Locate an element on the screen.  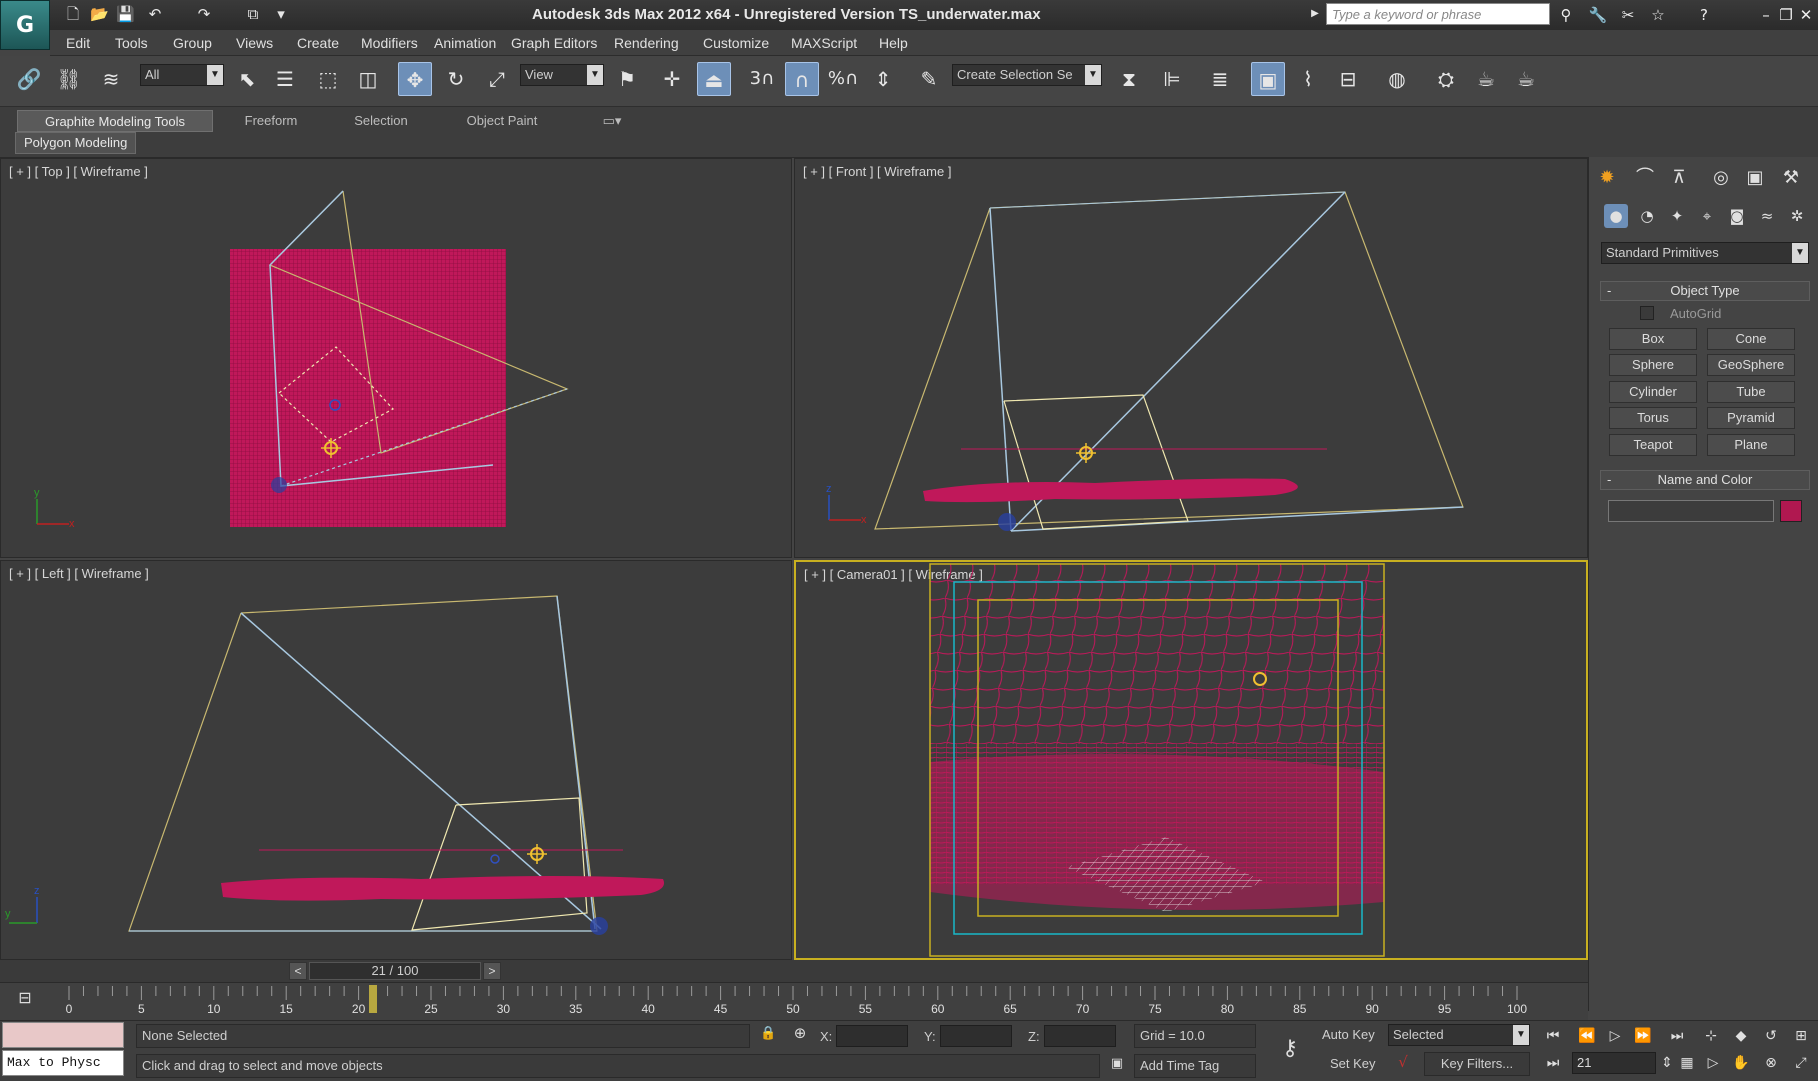
name-and-color-rollout-header: - Name and Color is located at coordinates (1705, 480).